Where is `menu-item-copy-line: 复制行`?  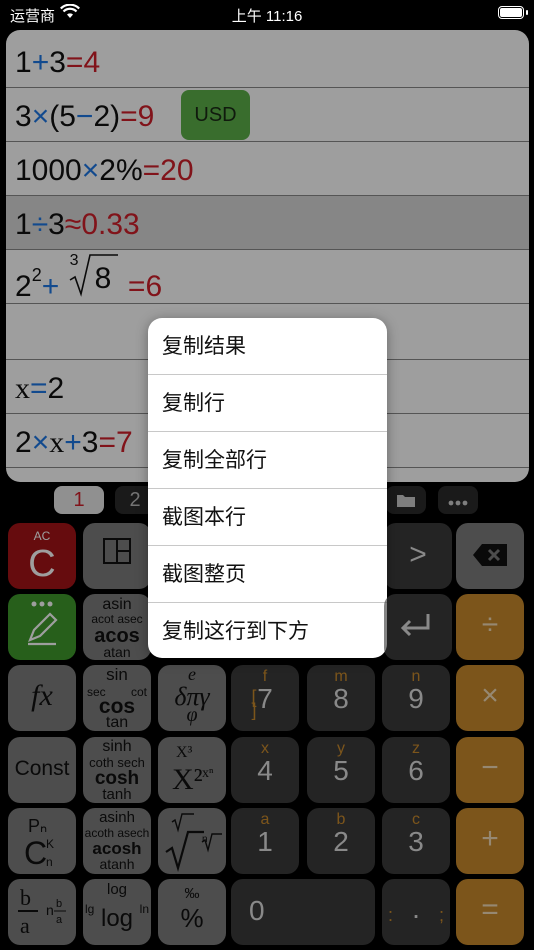
menu-item-copy-line: 复制行 is located at coordinates (267, 403).